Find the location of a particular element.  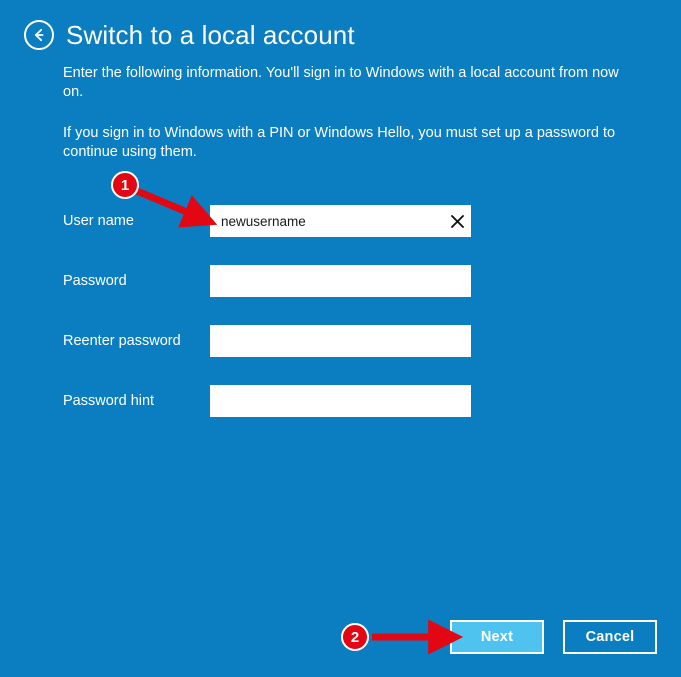

form-row-password-hint: Password hint is located at coordinates (273, 401).